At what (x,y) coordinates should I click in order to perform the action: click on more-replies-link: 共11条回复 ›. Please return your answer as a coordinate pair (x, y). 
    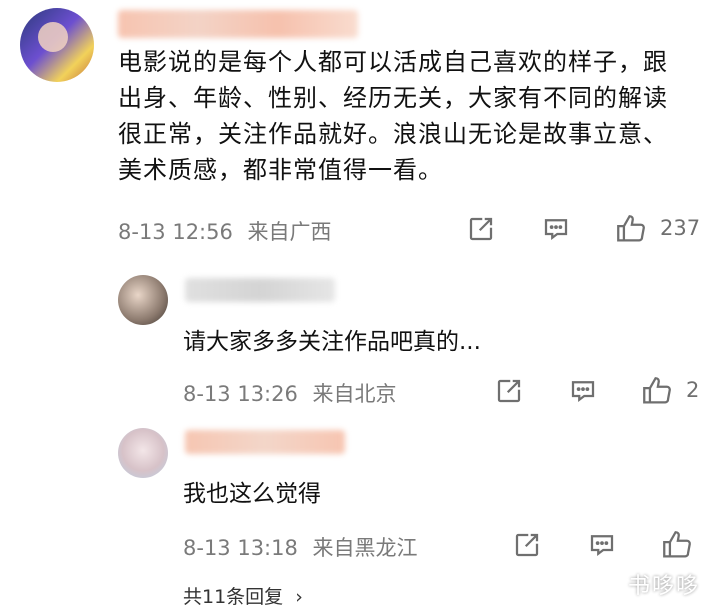
    Looking at the image, I should click on (243, 595).